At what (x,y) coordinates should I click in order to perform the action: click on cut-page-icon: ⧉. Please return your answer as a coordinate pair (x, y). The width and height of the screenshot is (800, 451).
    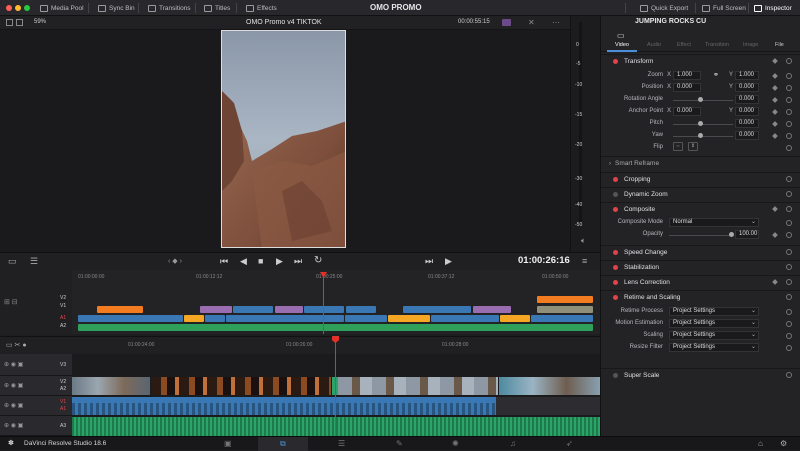
    Looking at the image, I should click on (283, 444).